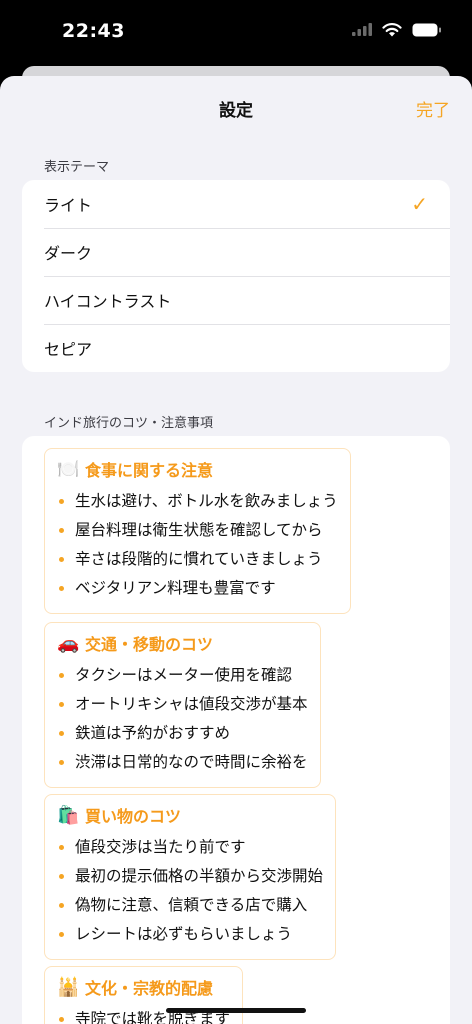 The image size is (472, 1024). Describe the element at coordinates (77, 167) in the screenshot. I see `theme-section-header: 表示テーマ` at that location.